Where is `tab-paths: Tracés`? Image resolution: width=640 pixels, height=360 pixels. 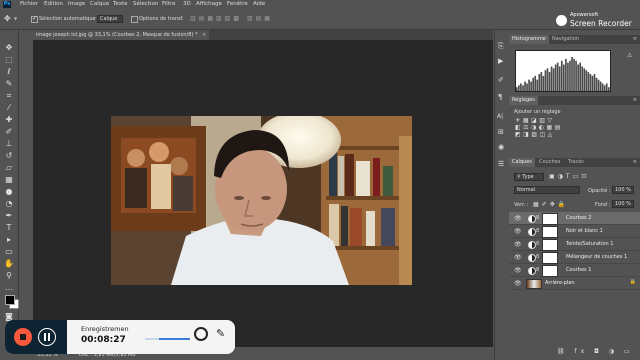 tab-paths: Tracés is located at coordinates (576, 162).